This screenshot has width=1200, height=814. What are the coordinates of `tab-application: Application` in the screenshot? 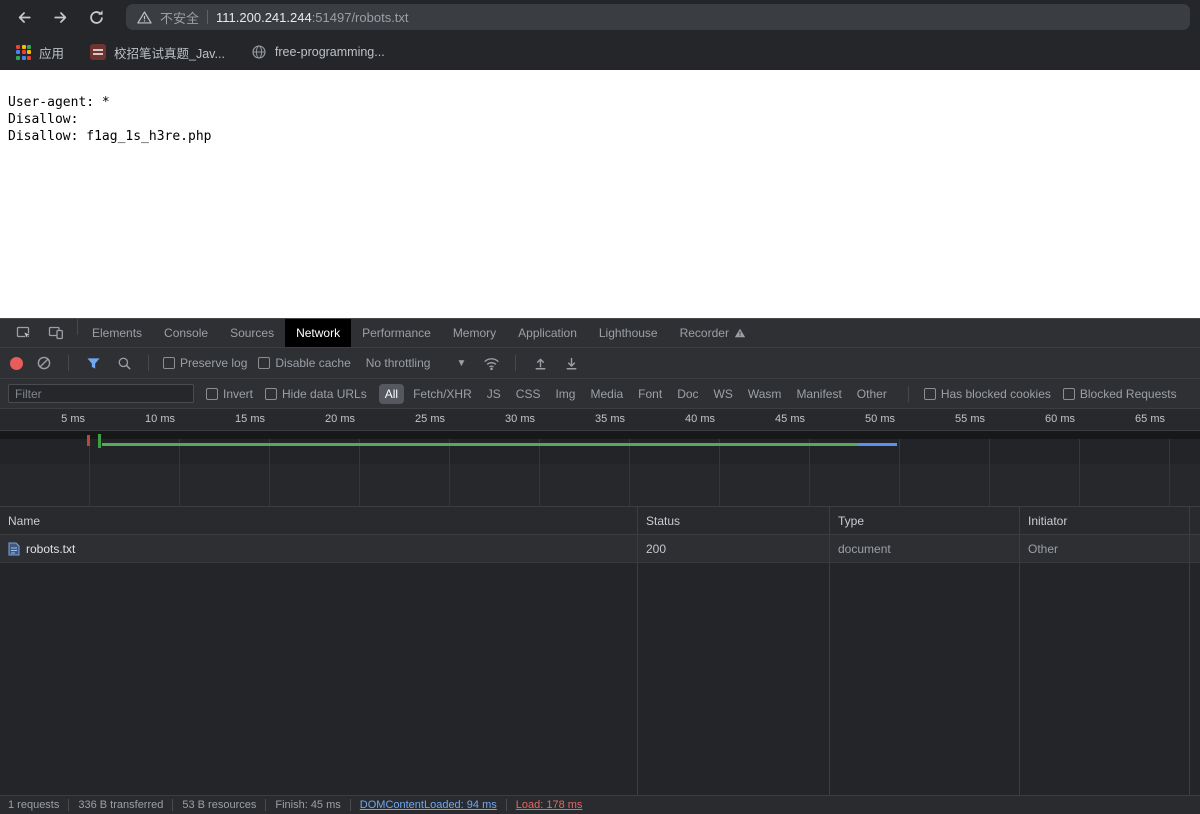 It's located at (547, 333).